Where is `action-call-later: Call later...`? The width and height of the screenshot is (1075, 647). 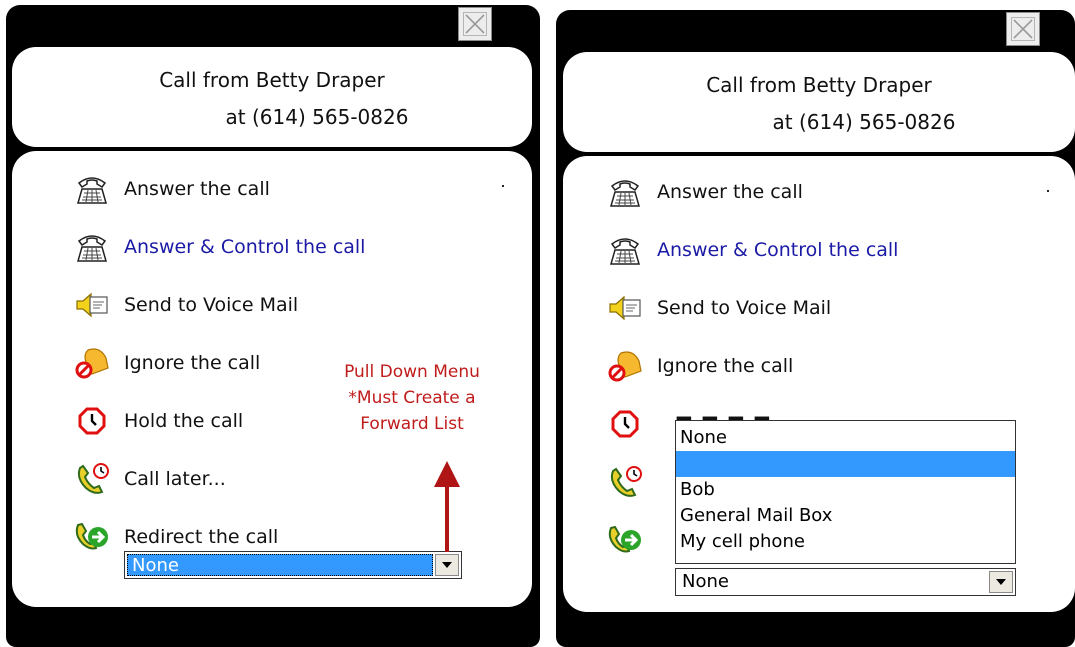
action-call-later: Call later... is located at coordinates (150, 479).